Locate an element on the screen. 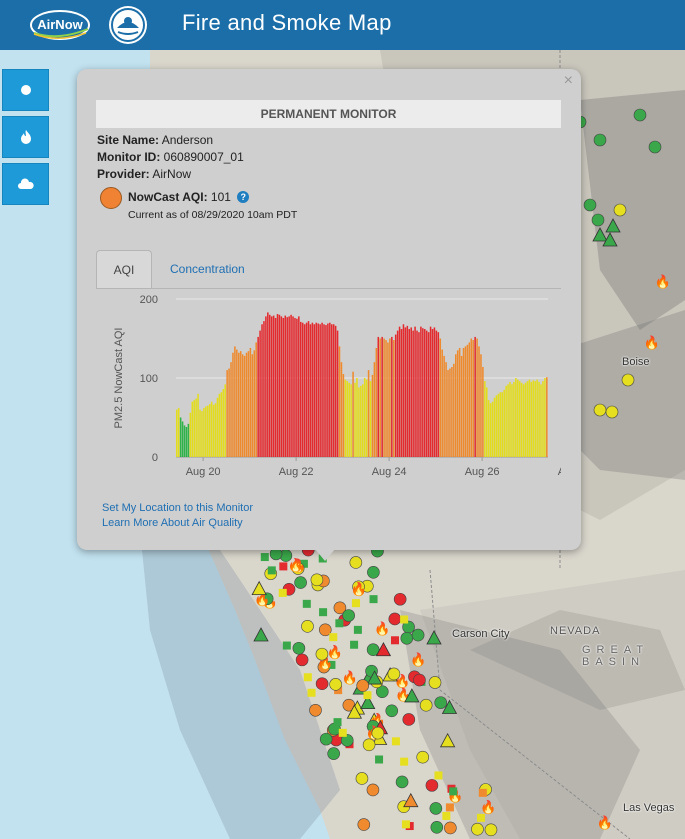 This screenshot has width=685, height=839. airnow-logo: AirNow is located at coordinates (60, 25).